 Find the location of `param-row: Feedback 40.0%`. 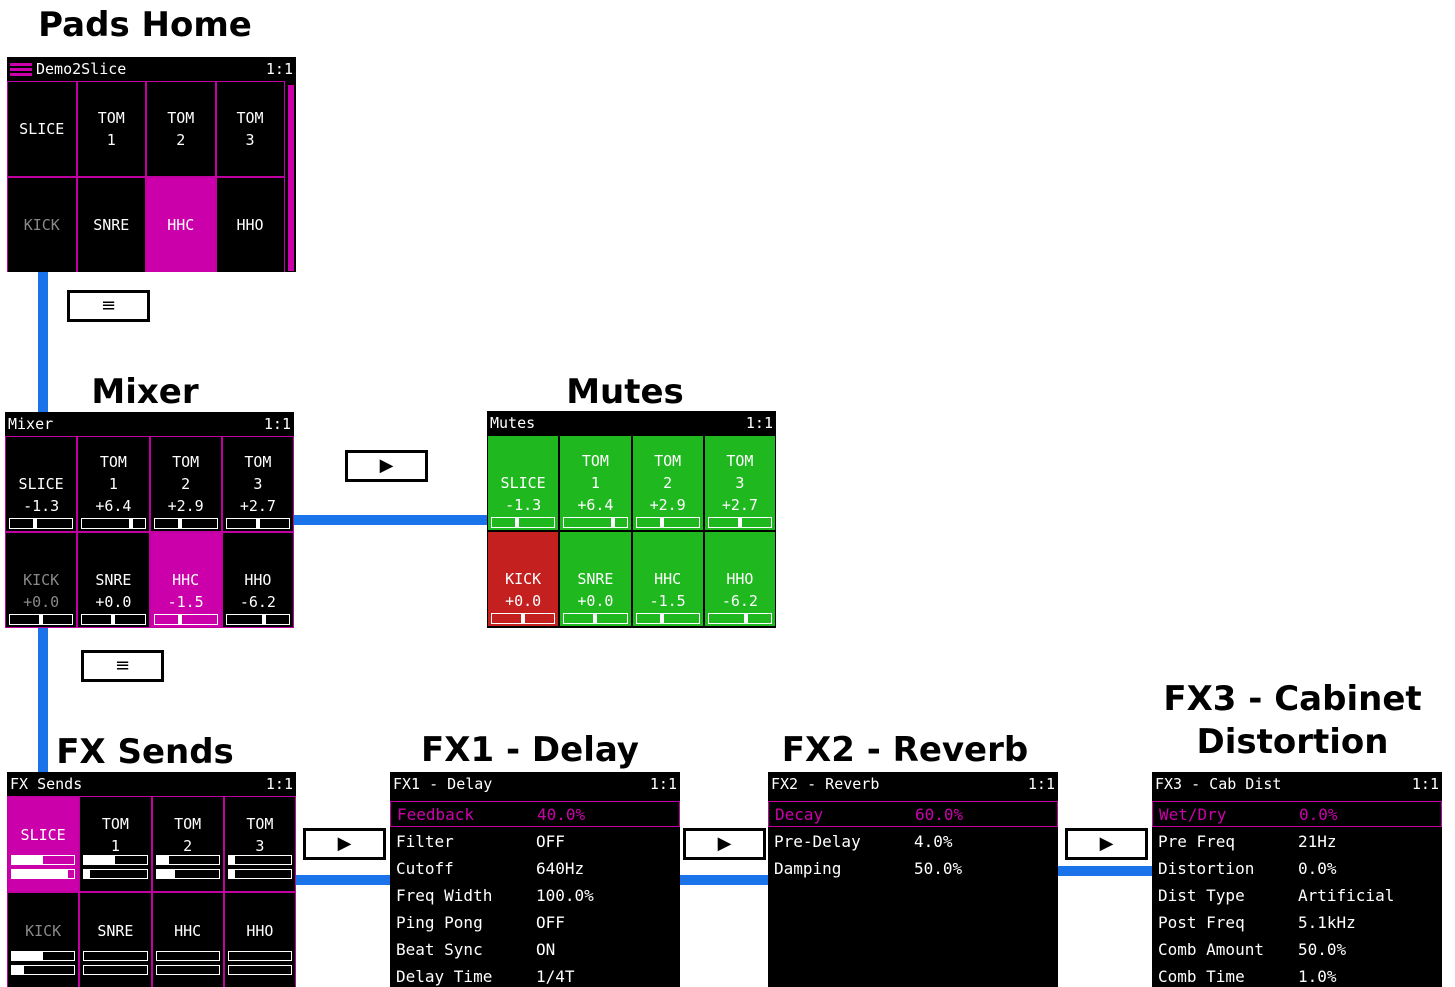

param-row: Feedback 40.0% is located at coordinates (535, 814).